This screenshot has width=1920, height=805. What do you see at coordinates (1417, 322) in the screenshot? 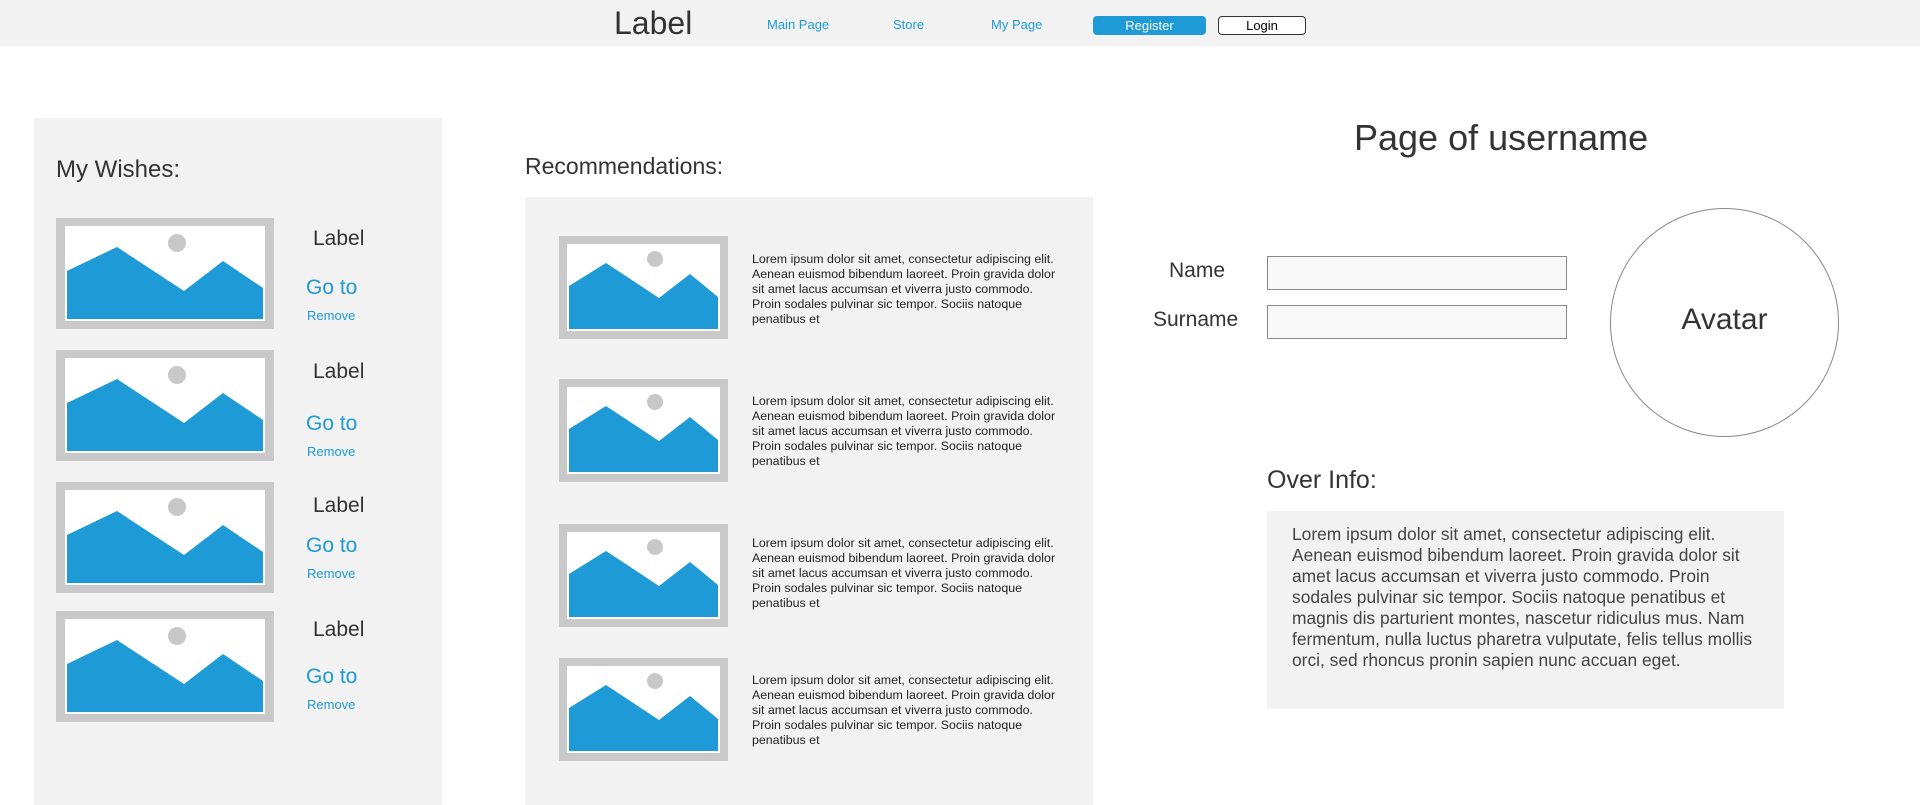
I see `surname-input` at bounding box center [1417, 322].